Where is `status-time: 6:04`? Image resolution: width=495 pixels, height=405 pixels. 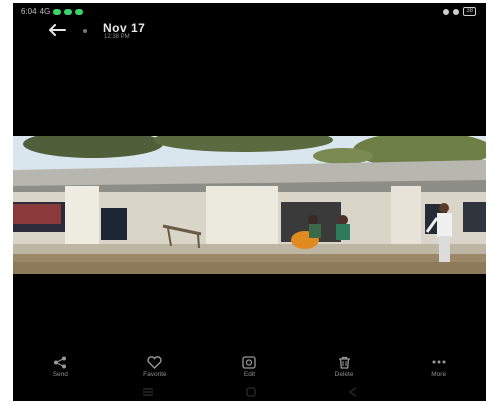
status-time: 6:04 is located at coordinates (29, 11).